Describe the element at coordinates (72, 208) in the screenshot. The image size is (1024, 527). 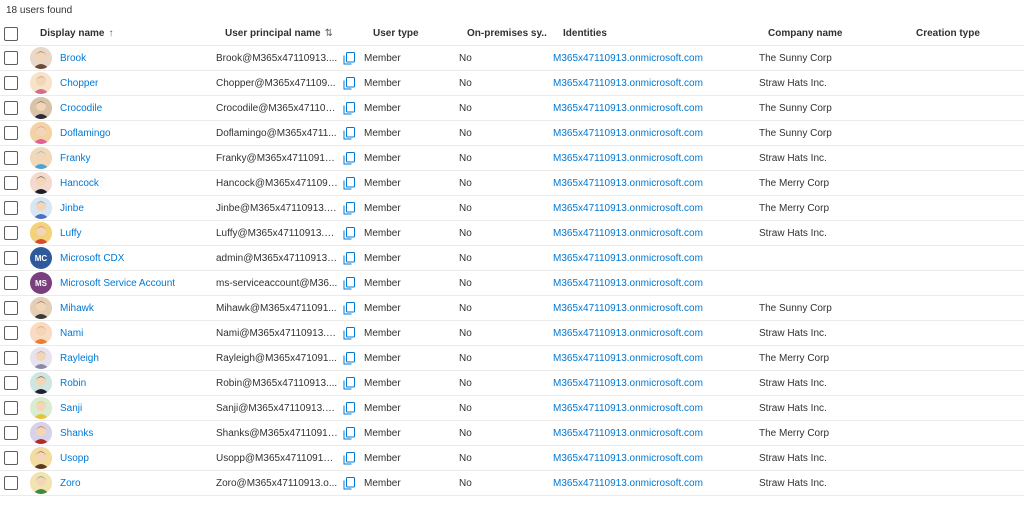
I see `display-name-link: Jinbe` at that location.